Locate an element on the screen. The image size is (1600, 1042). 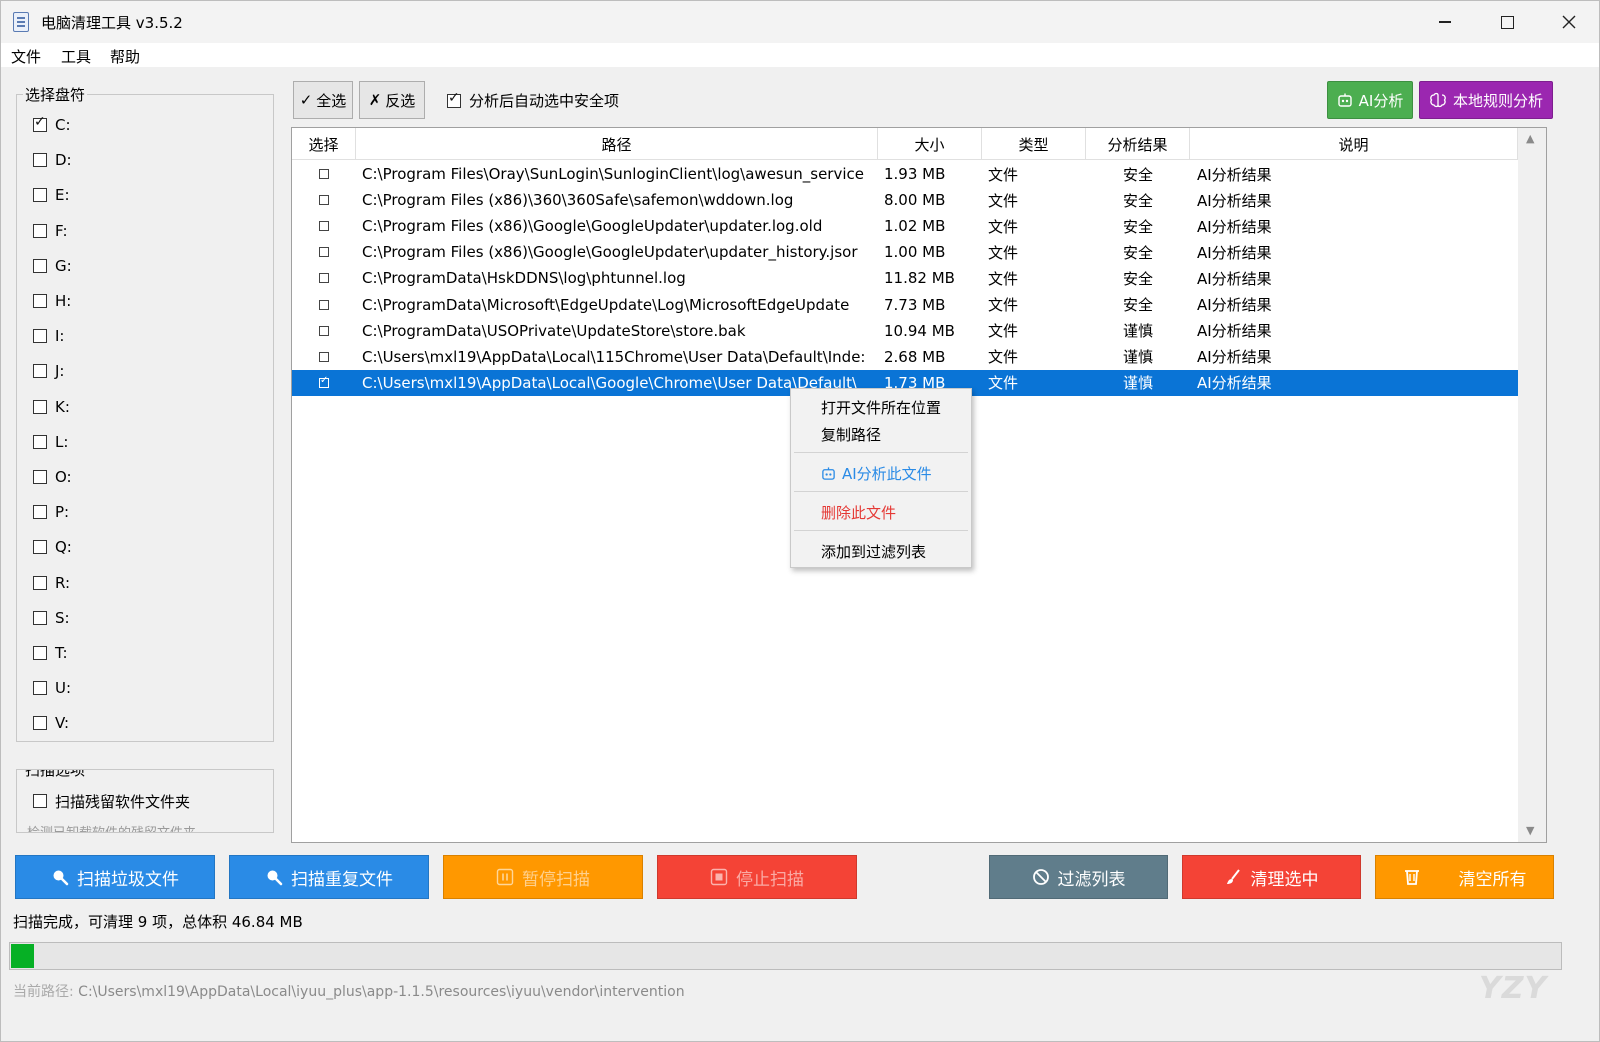
close-icon is located at coordinates (1569, 22).